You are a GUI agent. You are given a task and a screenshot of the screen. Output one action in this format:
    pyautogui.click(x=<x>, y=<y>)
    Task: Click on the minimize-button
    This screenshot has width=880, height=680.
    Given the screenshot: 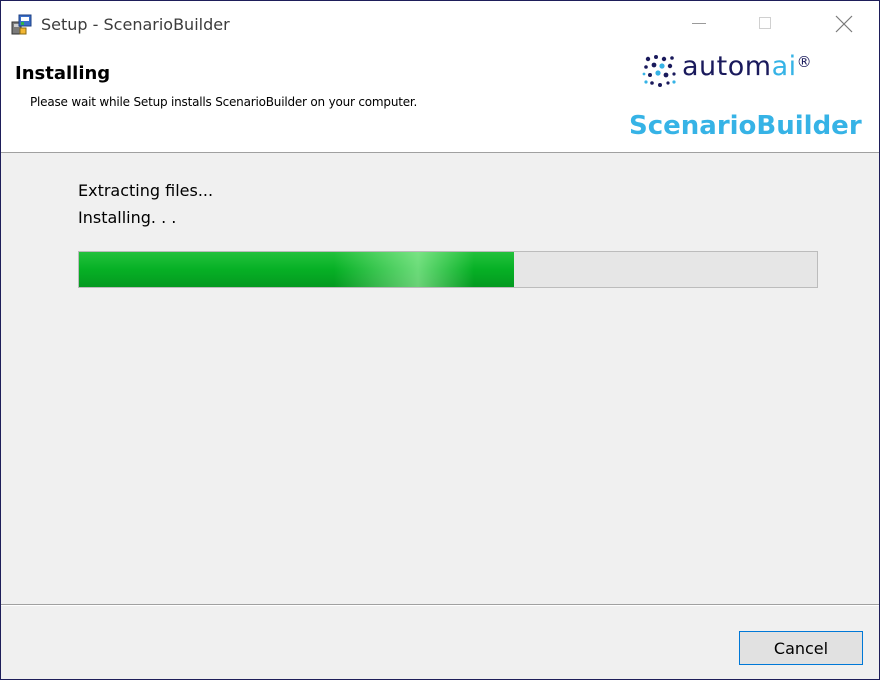 What is the action you would take?
    pyautogui.click(x=699, y=23)
    